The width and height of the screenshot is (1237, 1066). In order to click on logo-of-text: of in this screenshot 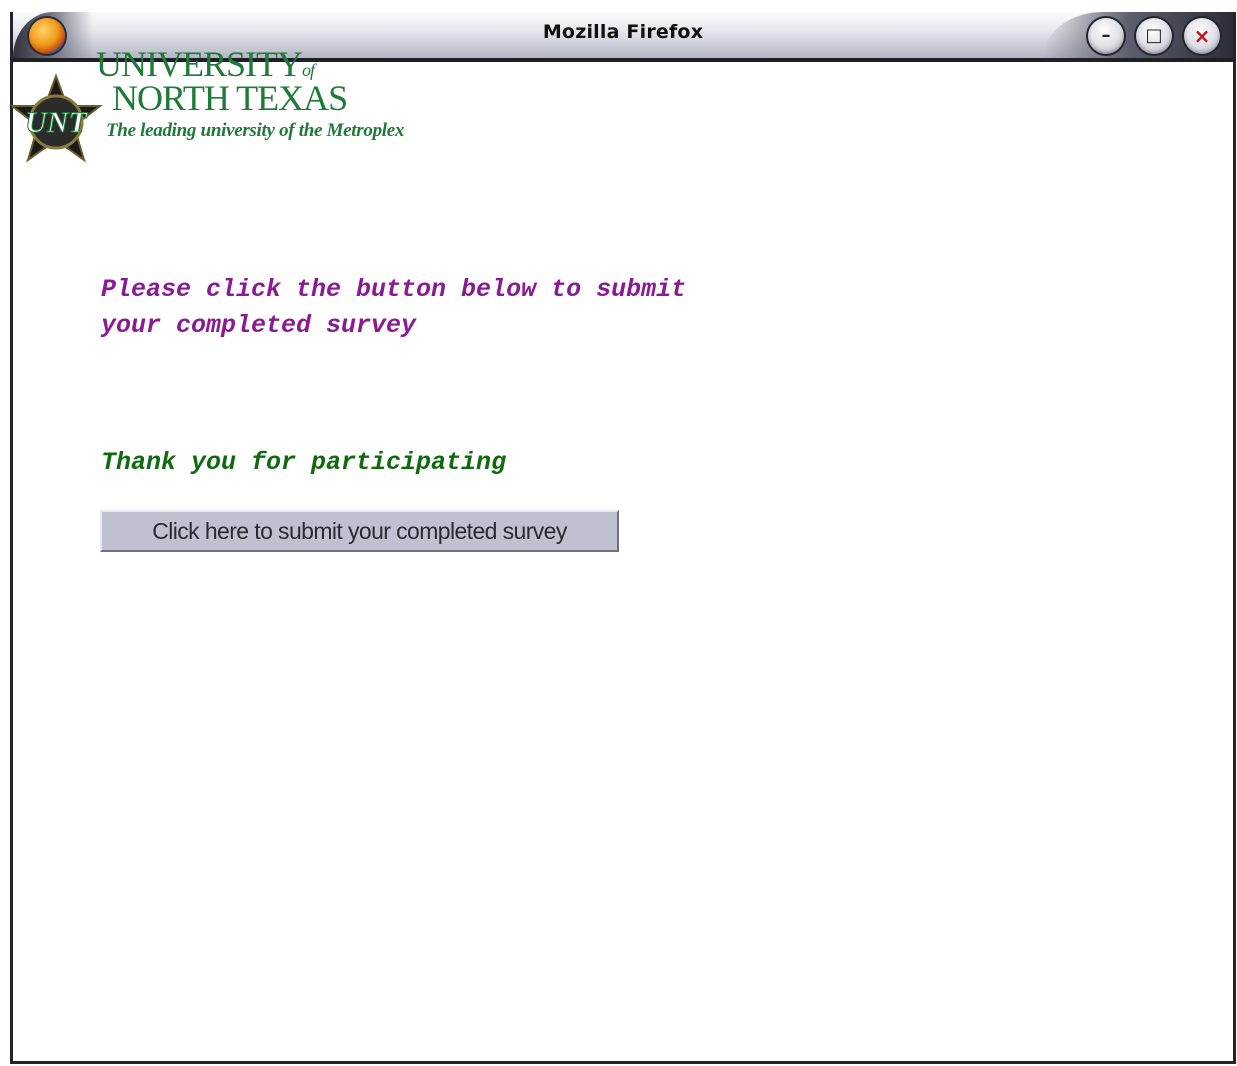, I will do `click(308, 70)`.